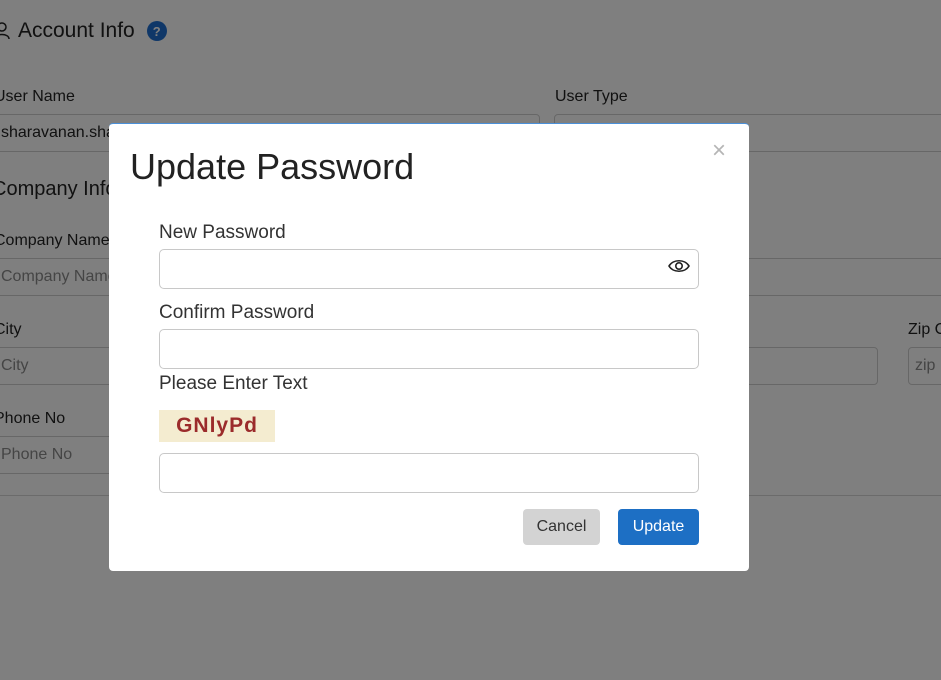 The width and height of the screenshot is (941, 680). I want to click on close-icon: ×, so click(719, 151).